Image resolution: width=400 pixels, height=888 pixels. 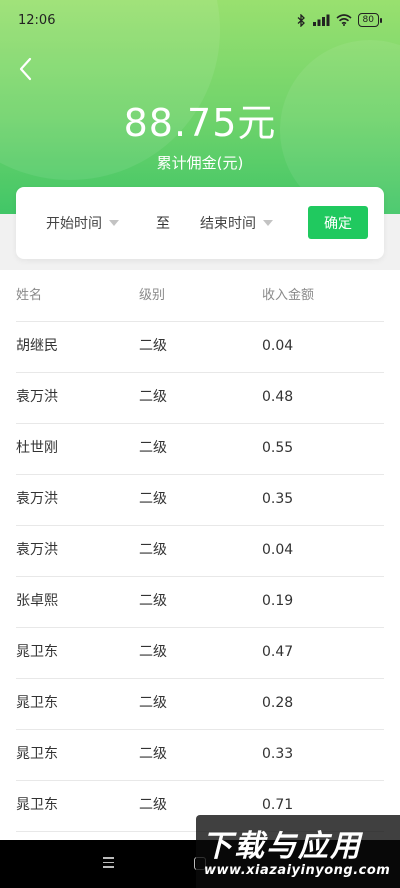 I want to click on table-row: 杜世刚 二级 0.55, so click(x=200, y=449).